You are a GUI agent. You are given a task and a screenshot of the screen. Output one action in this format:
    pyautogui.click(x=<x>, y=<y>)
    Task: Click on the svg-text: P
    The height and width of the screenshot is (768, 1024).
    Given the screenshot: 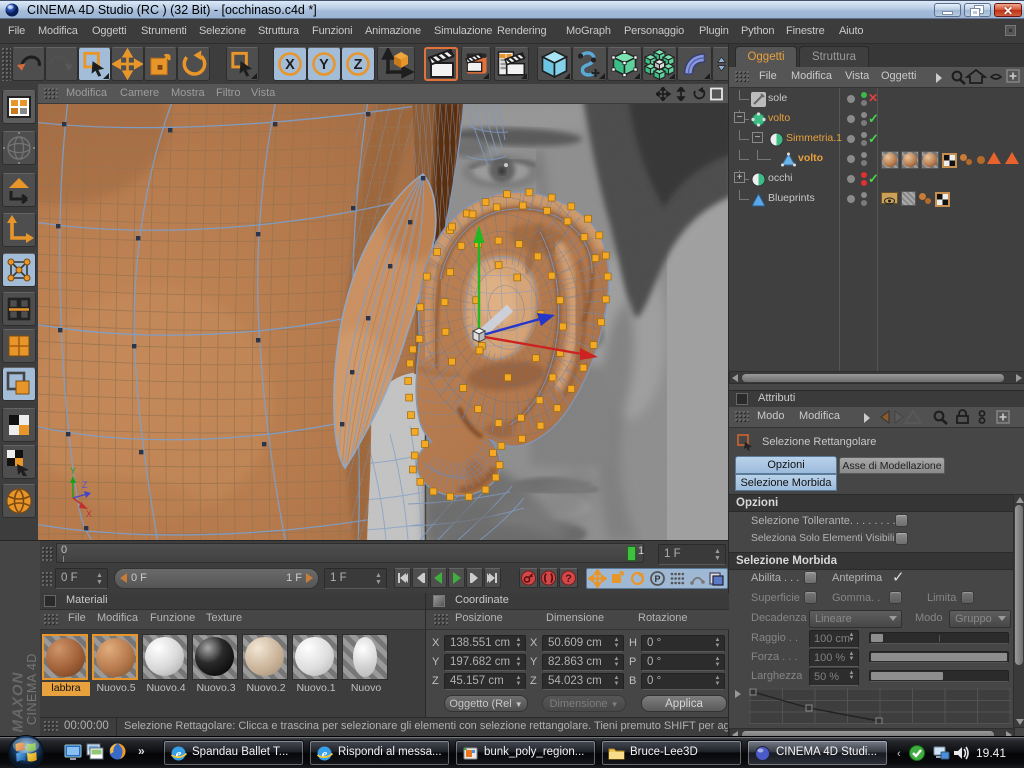 What is the action you would take?
    pyautogui.click(x=657, y=579)
    